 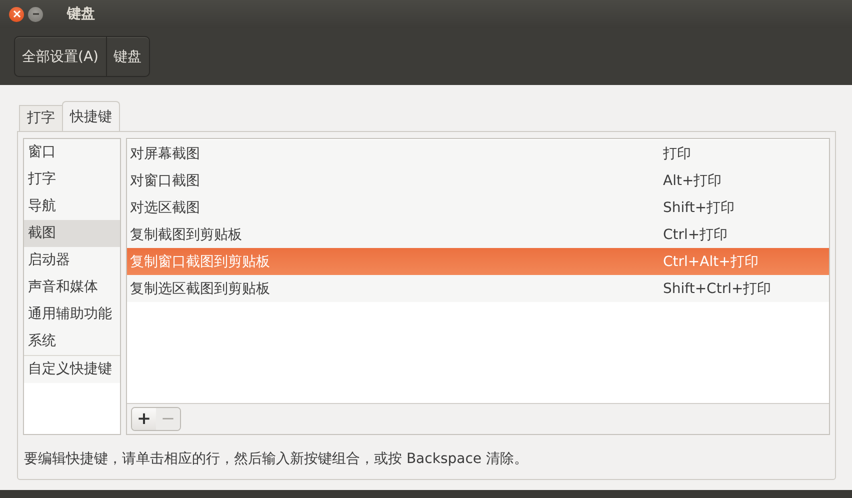 What do you see at coordinates (165, 181) in the screenshot?
I see `shortcut-name: 对窗口截图` at bounding box center [165, 181].